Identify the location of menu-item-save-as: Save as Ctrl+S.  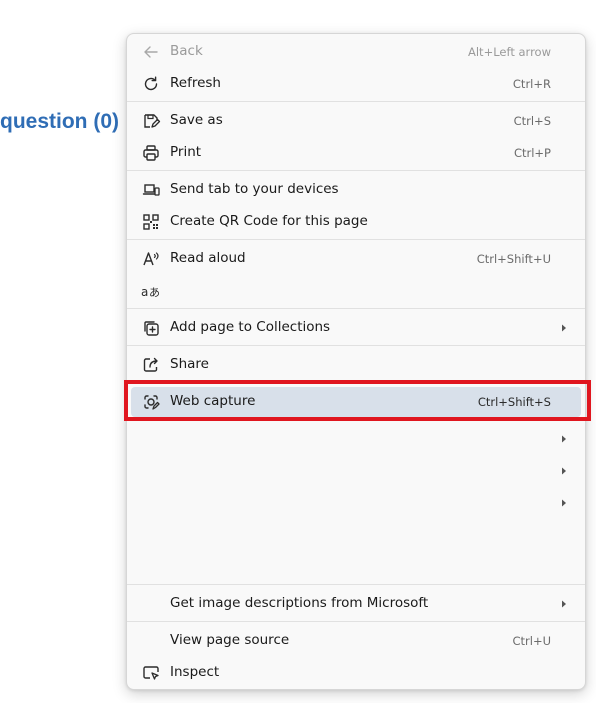
(356, 121).